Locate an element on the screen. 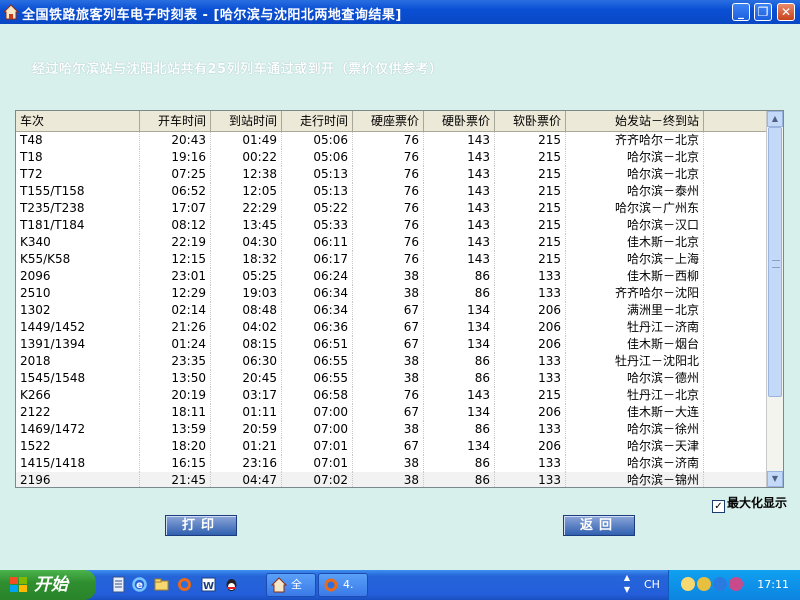  ie-icon: e is located at coordinates (139, 584).